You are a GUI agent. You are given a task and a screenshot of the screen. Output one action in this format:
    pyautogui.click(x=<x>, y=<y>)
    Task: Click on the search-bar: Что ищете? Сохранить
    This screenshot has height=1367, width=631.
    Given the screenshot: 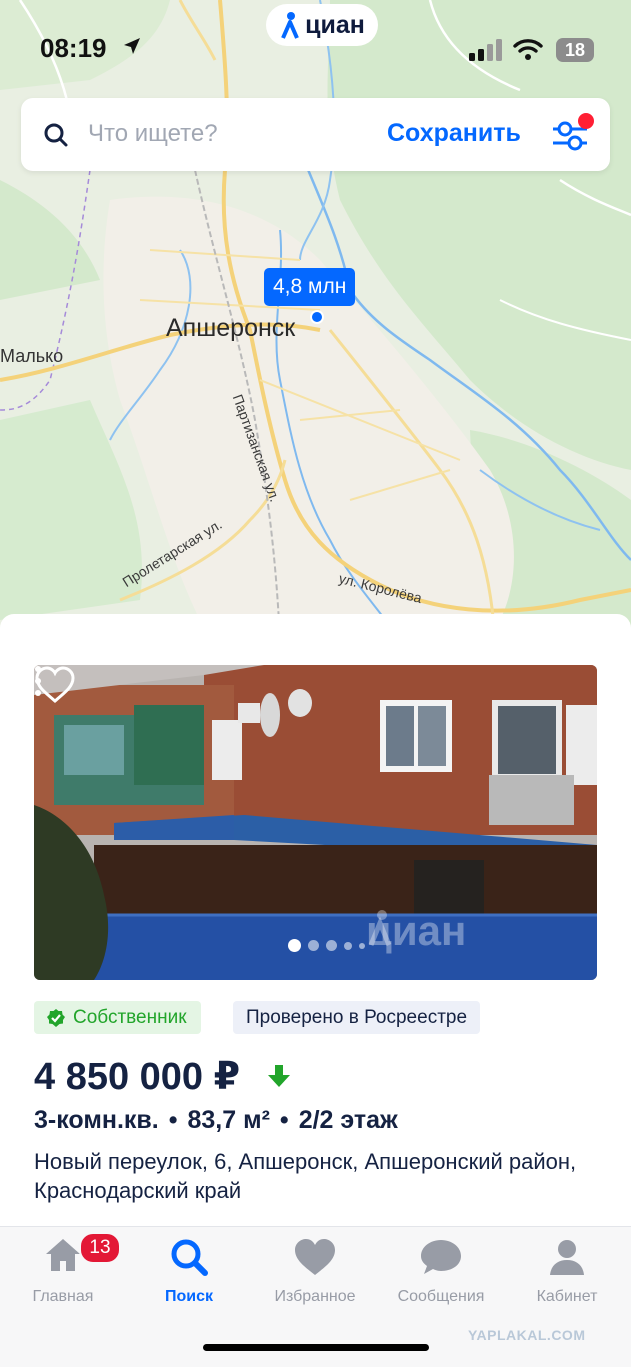 What is the action you would take?
    pyautogui.click(x=315, y=134)
    